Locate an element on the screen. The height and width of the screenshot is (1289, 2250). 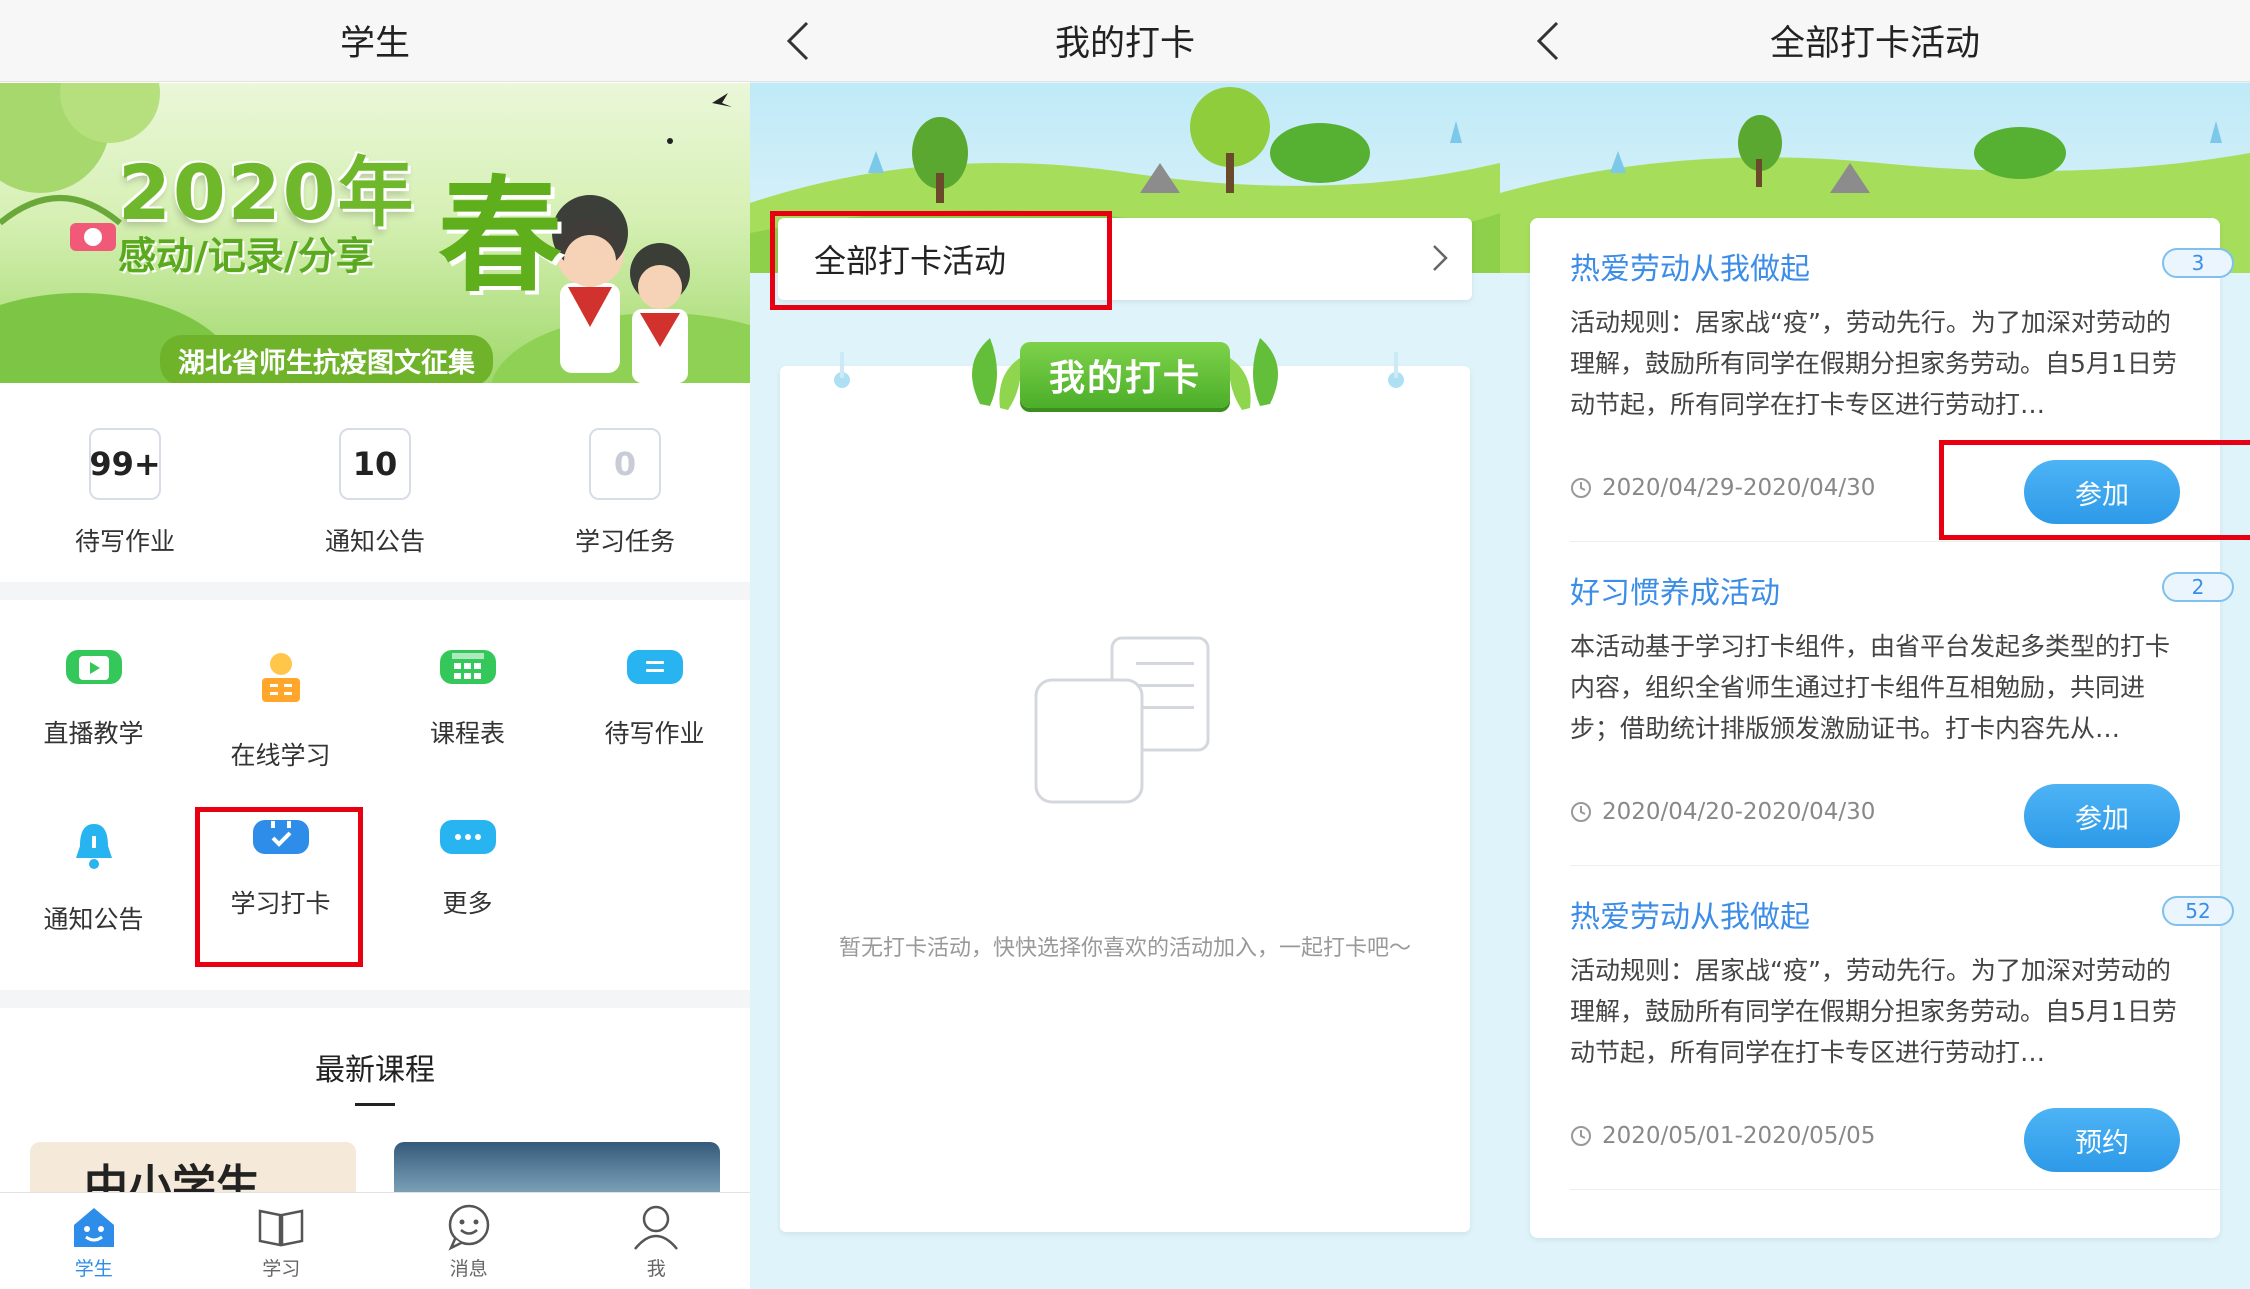
grid-item-notices: 通知公告 is located at coordinates (93, 852).